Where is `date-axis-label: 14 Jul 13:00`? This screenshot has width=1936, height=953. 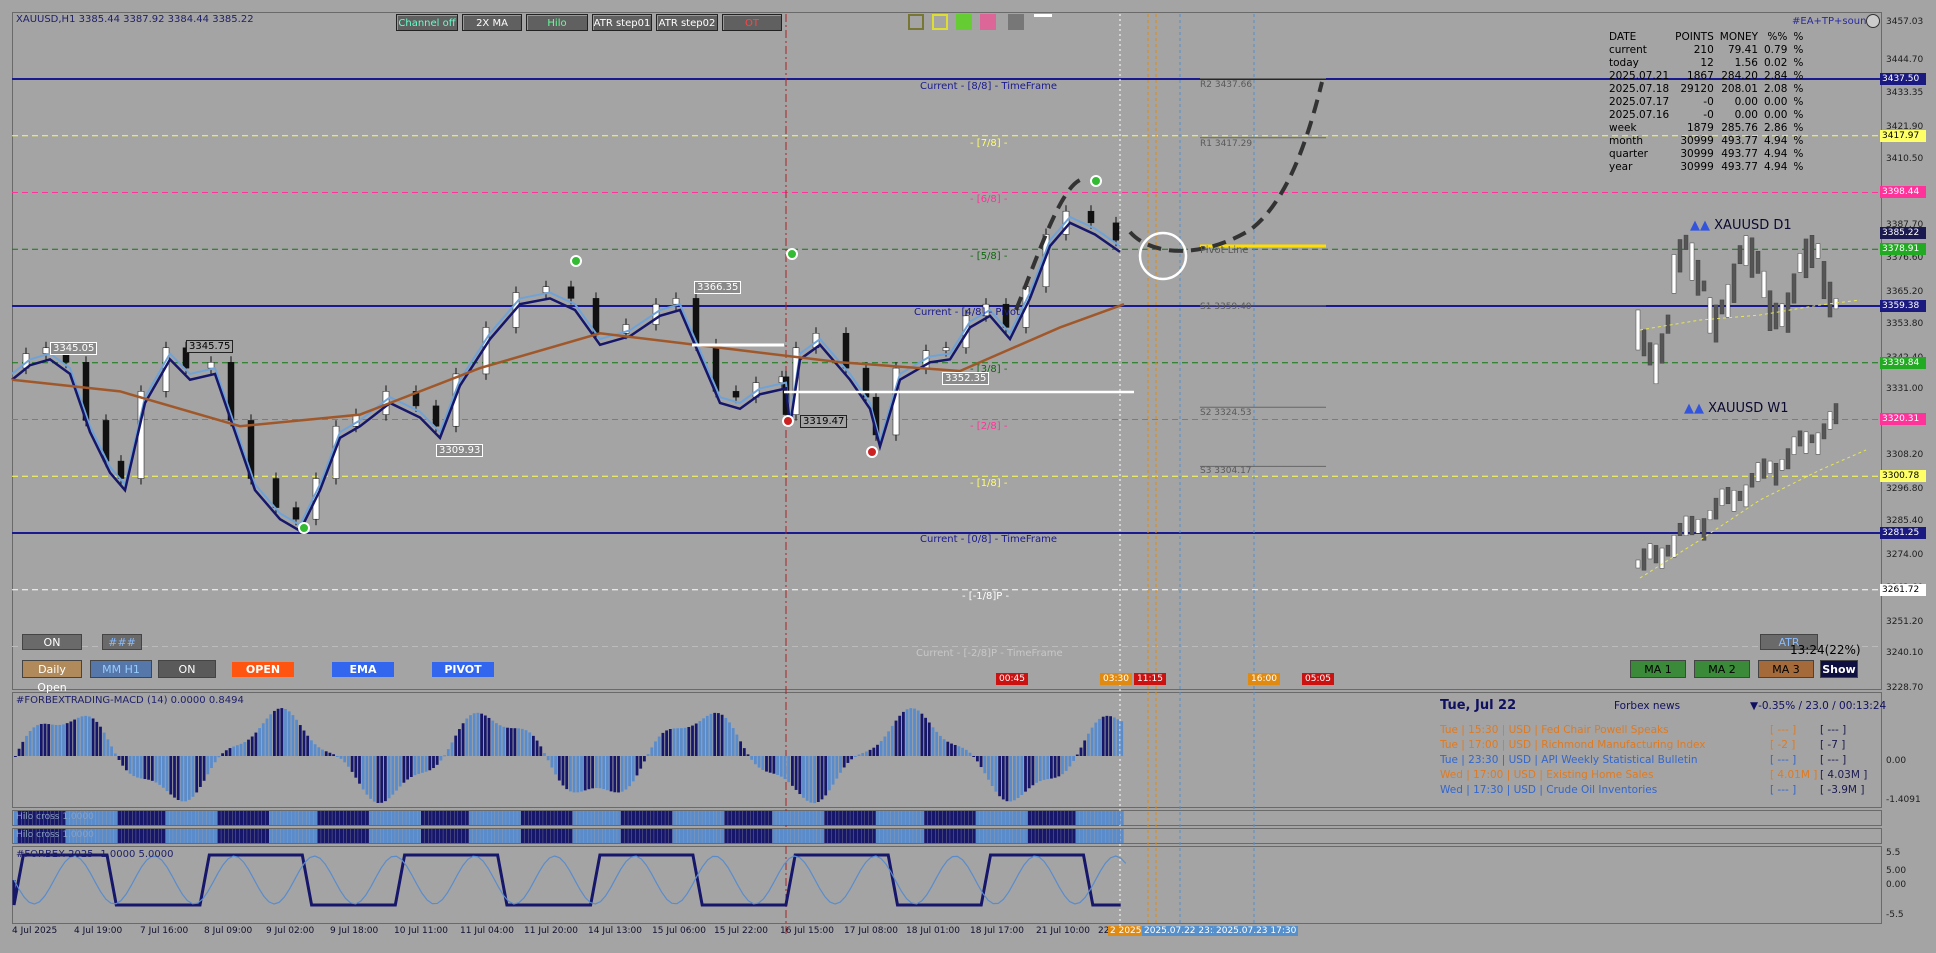
date-axis-label: 14 Jul 13:00 is located at coordinates (615, 931).